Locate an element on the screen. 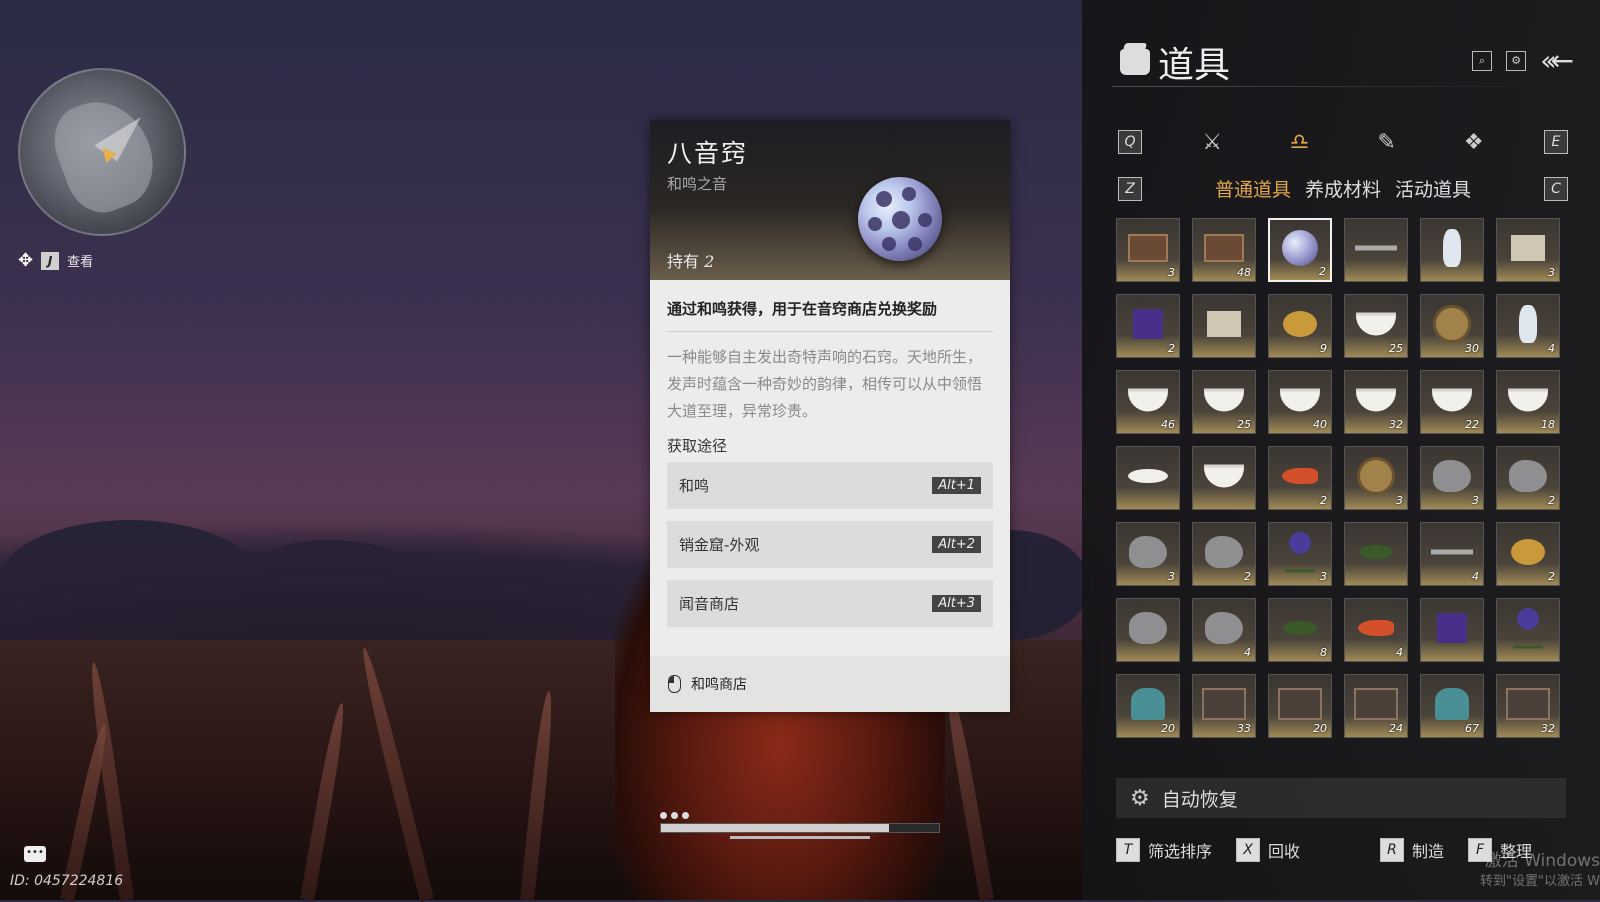 The width and height of the screenshot is (1600, 902). progress-bar is located at coordinates (800, 828).